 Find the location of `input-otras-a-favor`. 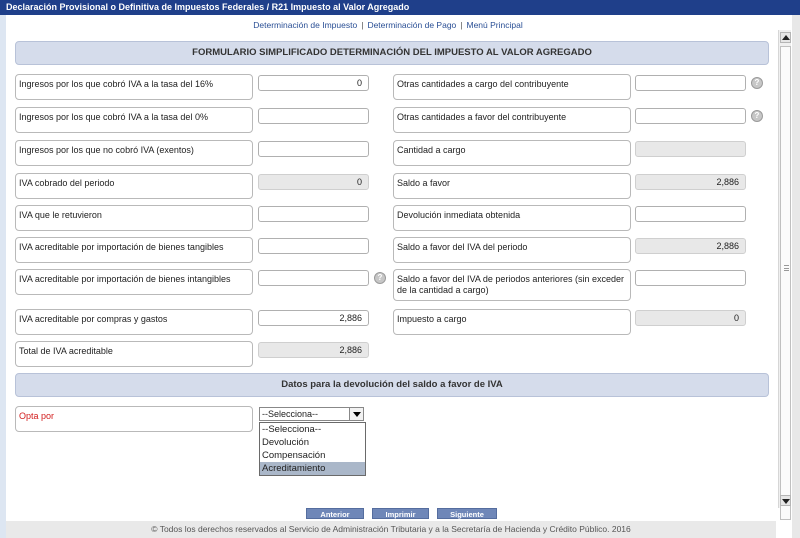

input-otras-a-favor is located at coordinates (690, 116).